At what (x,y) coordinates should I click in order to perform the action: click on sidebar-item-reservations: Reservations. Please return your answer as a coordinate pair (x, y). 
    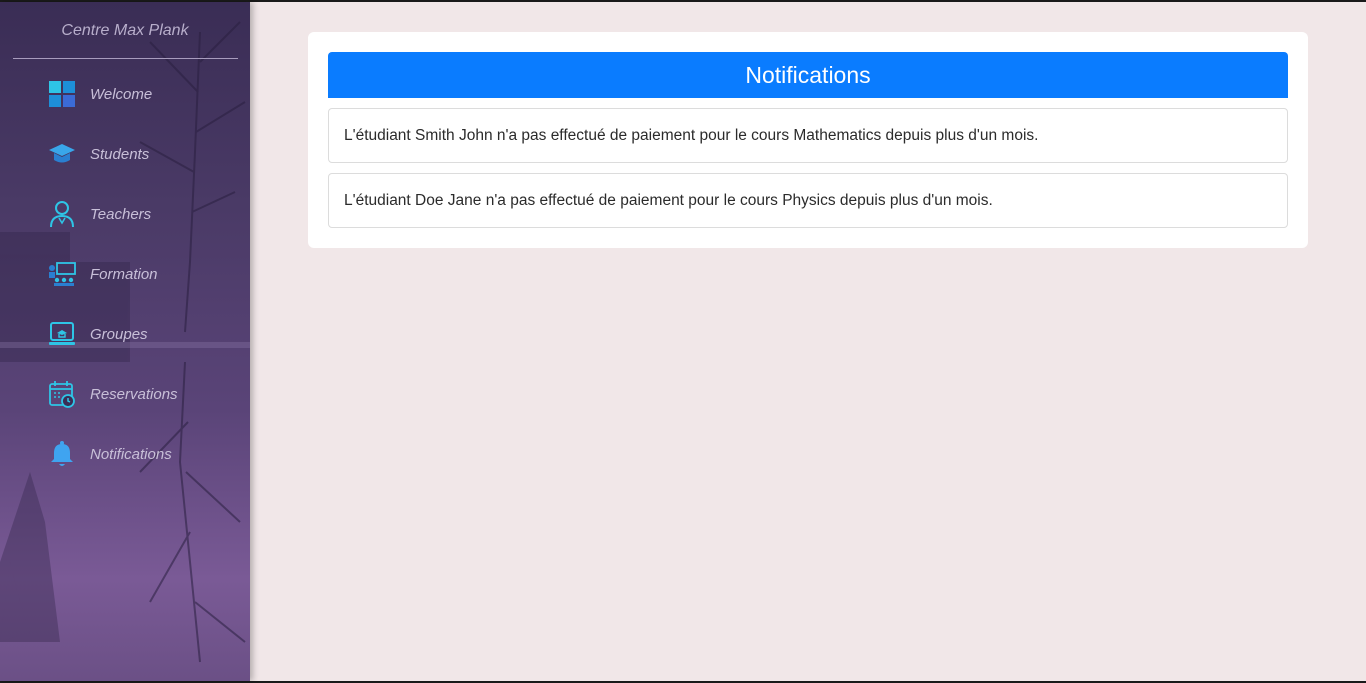
    Looking at the image, I should click on (140, 394).